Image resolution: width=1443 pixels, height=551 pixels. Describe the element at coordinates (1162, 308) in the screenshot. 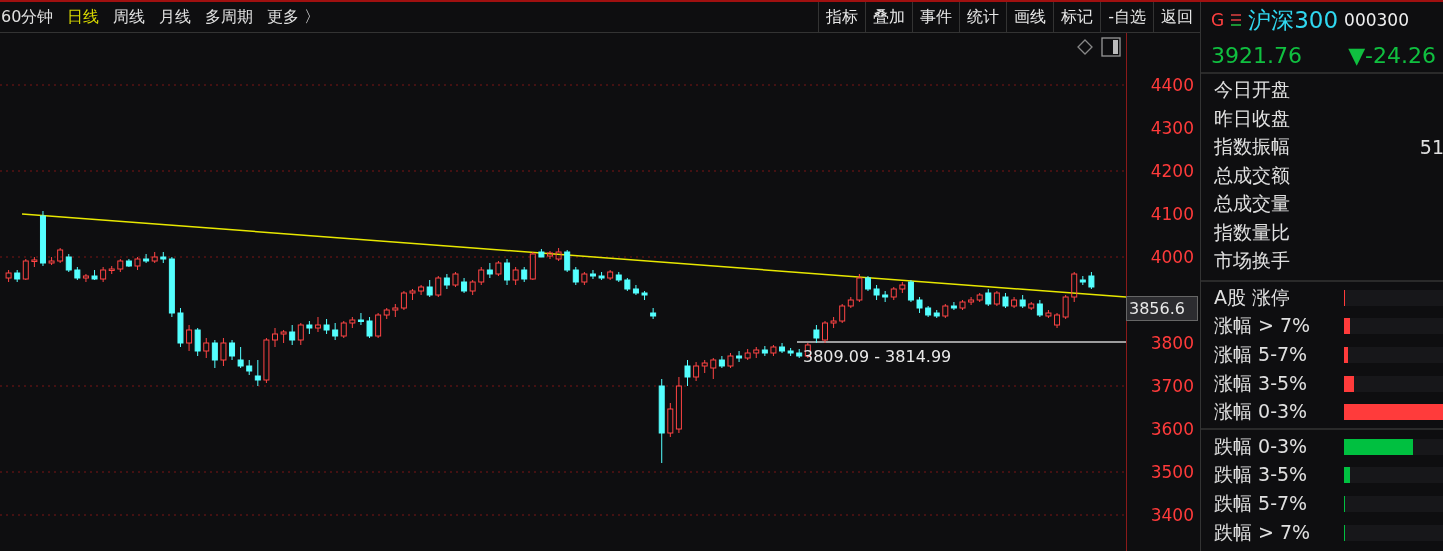

I see `price-tag: 3856.6` at that location.